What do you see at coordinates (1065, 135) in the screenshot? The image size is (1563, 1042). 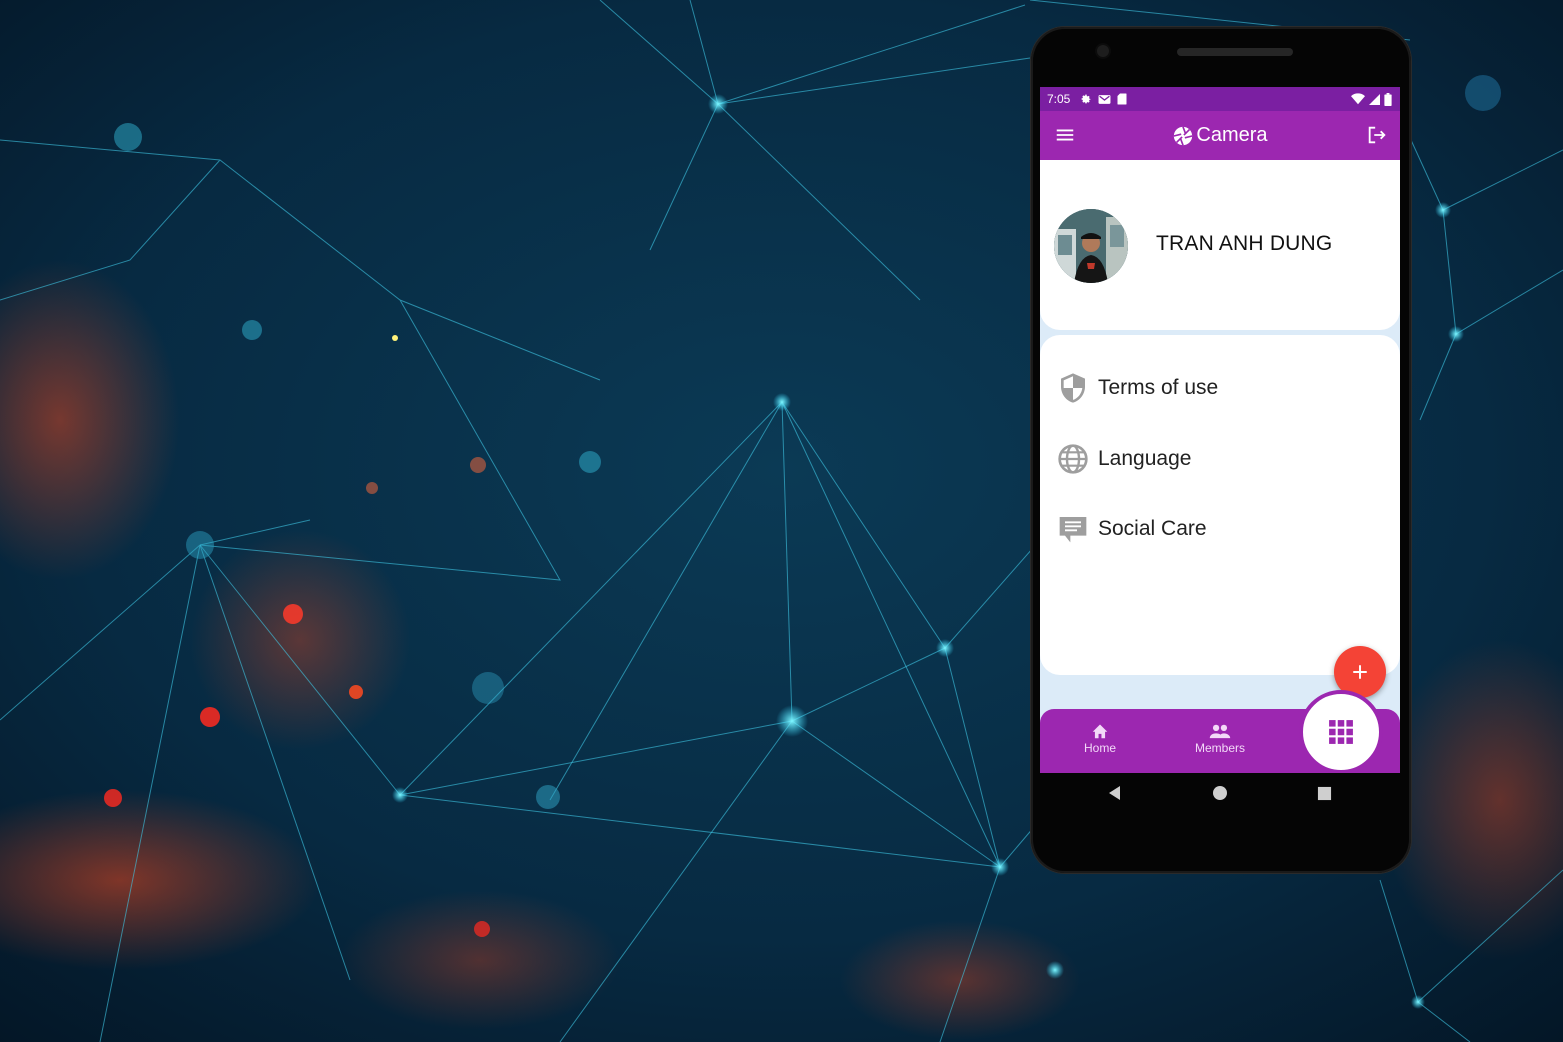 I see `hamburger-menu-icon` at bounding box center [1065, 135].